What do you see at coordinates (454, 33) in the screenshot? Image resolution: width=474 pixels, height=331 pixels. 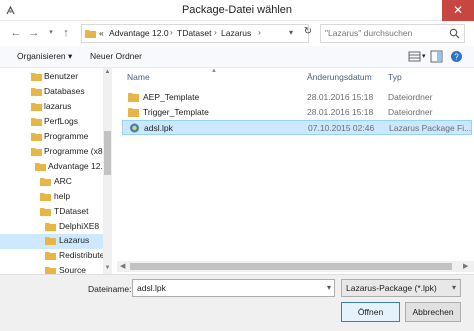 I see `search-icon` at bounding box center [454, 33].